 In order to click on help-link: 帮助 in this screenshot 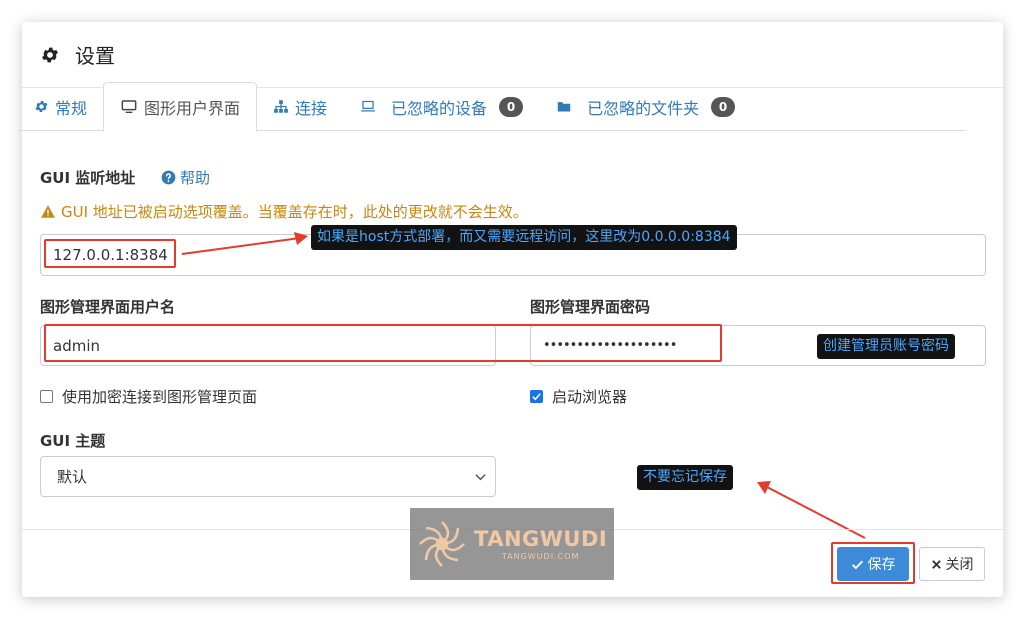, I will do `click(185, 177)`.